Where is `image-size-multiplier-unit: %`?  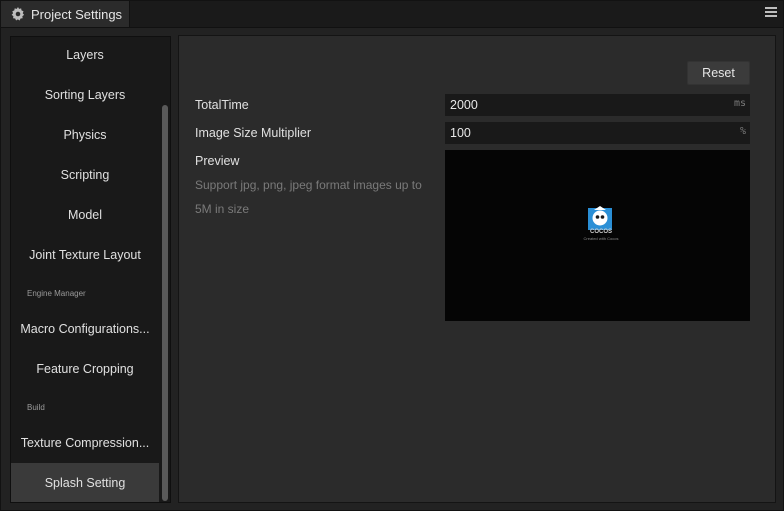
image-size-multiplier-unit: % is located at coordinates (742, 131).